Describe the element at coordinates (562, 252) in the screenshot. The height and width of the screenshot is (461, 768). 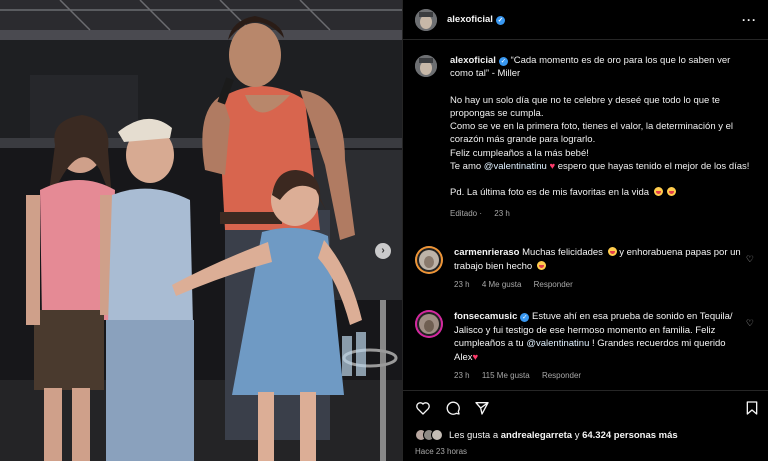
I see `comment-text: Muchas felicidades` at that location.